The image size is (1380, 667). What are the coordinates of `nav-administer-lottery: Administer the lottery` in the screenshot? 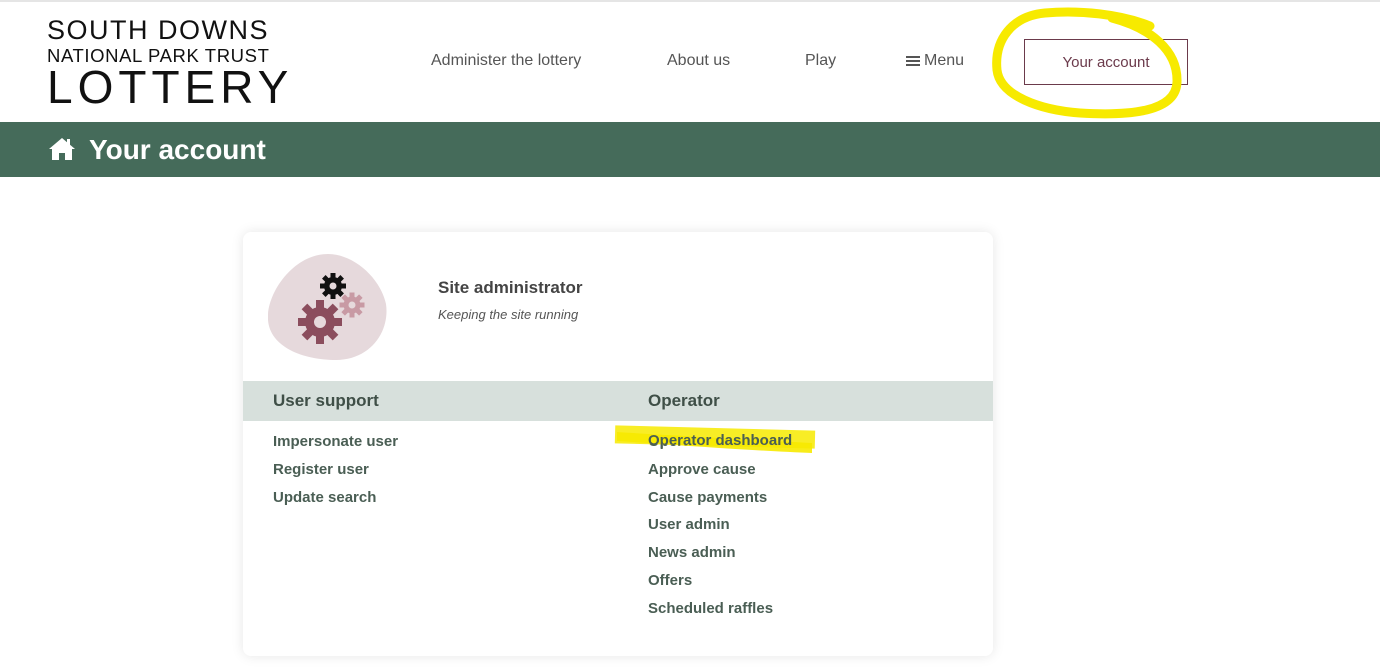 It's located at (506, 61).